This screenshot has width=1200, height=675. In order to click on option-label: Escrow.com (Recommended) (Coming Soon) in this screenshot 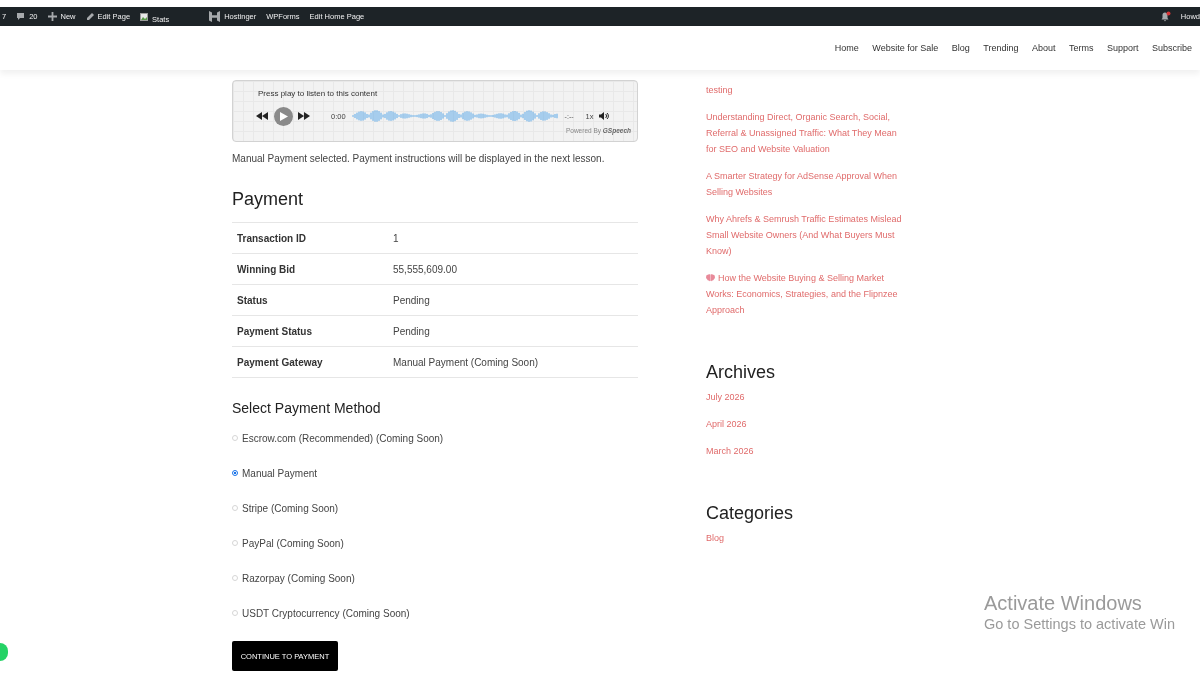, I will do `click(343, 438)`.